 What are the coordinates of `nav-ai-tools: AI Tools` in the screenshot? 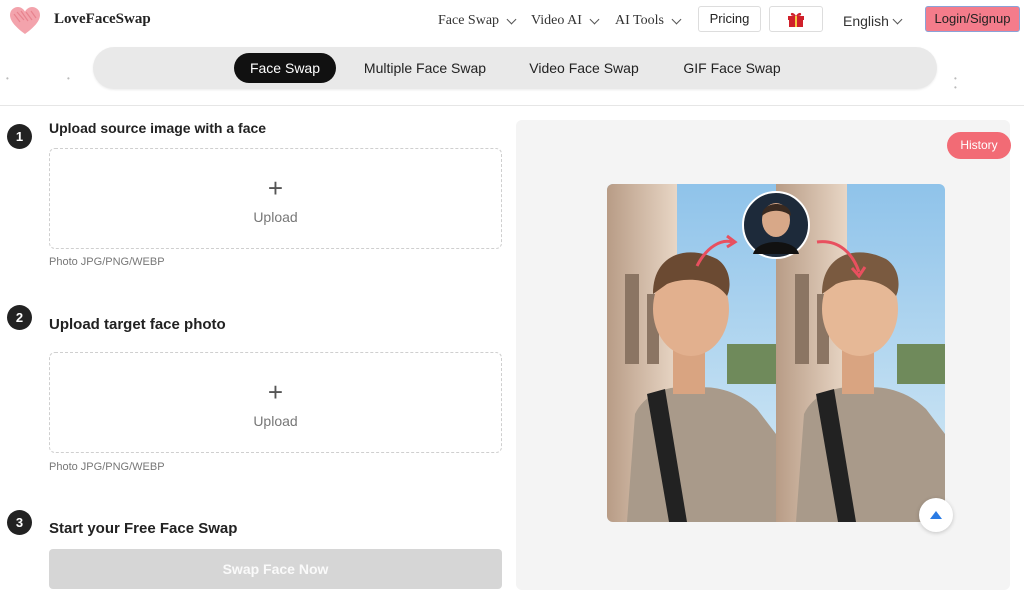 It's located at (648, 21).